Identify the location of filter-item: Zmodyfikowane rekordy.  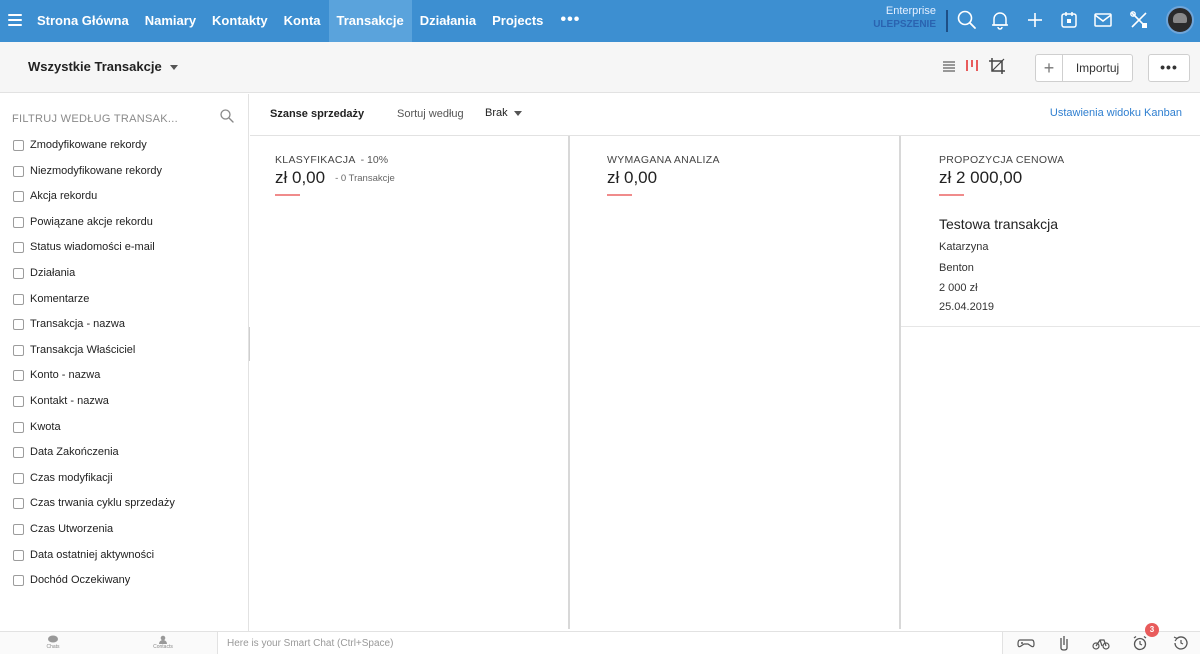
(94, 149).